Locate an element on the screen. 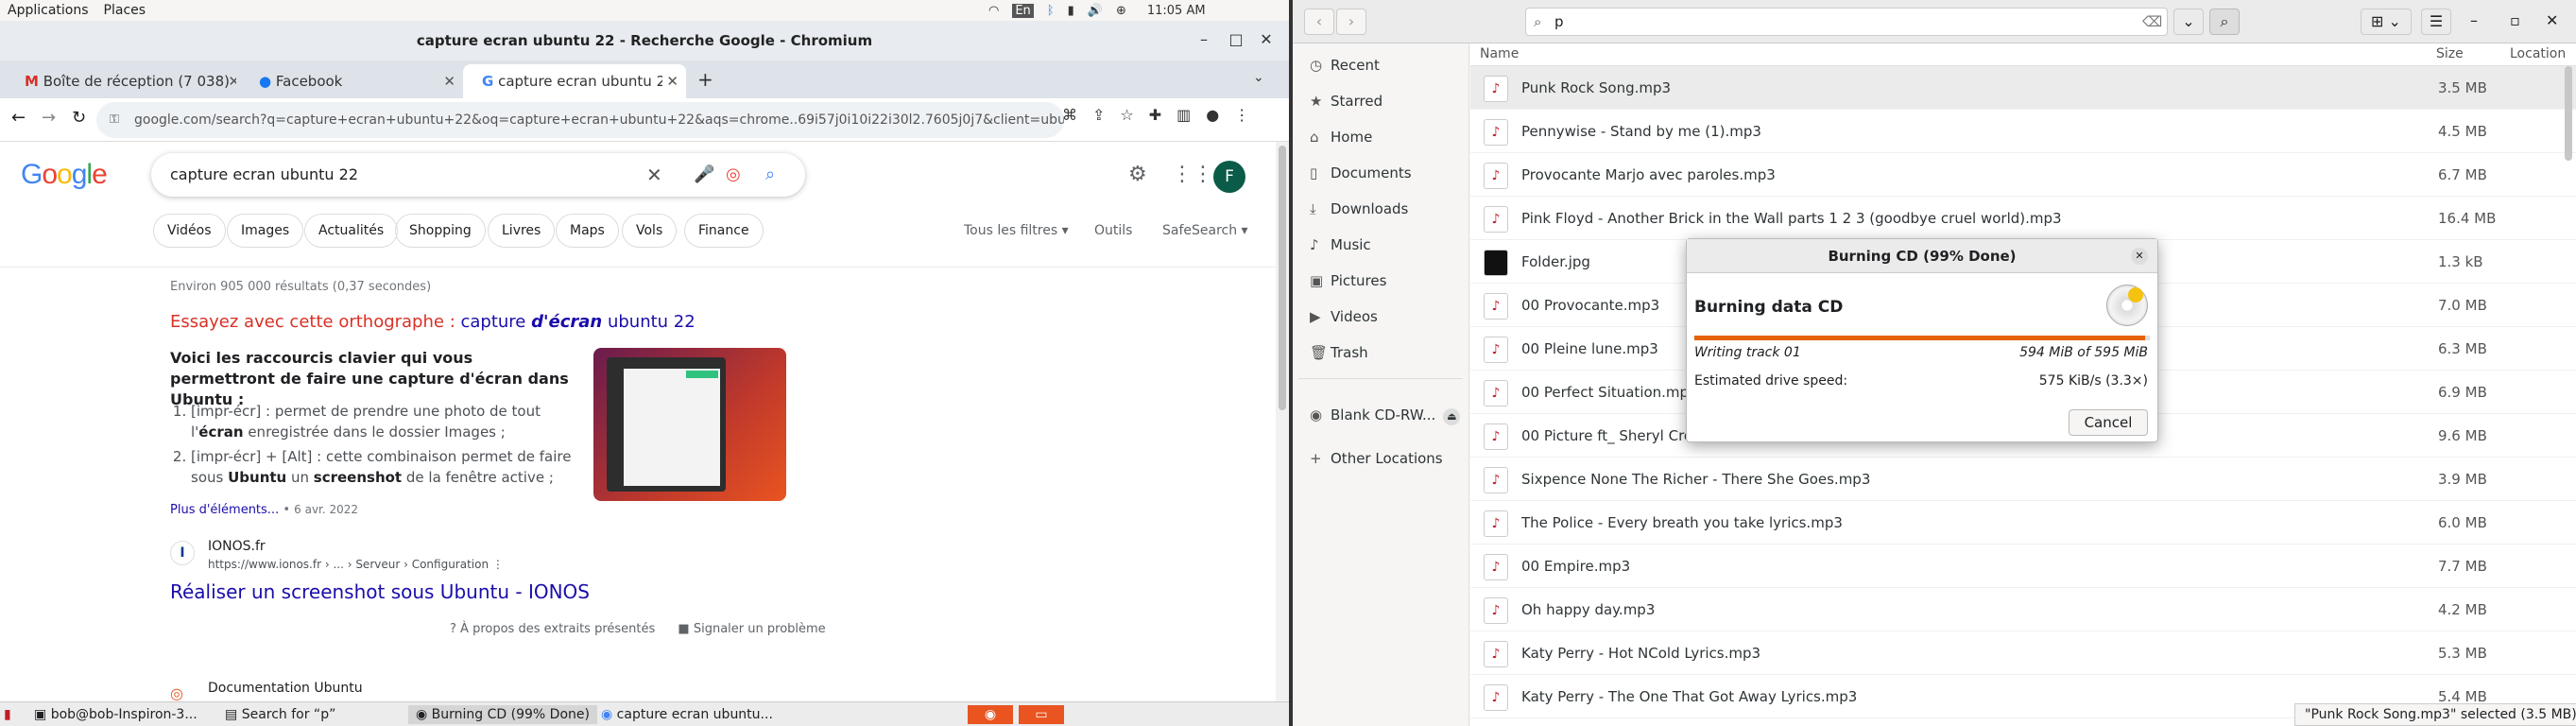 This screenshot has height=726, width=2576. profile-icon: ● is located at coordinates (1212, 115).